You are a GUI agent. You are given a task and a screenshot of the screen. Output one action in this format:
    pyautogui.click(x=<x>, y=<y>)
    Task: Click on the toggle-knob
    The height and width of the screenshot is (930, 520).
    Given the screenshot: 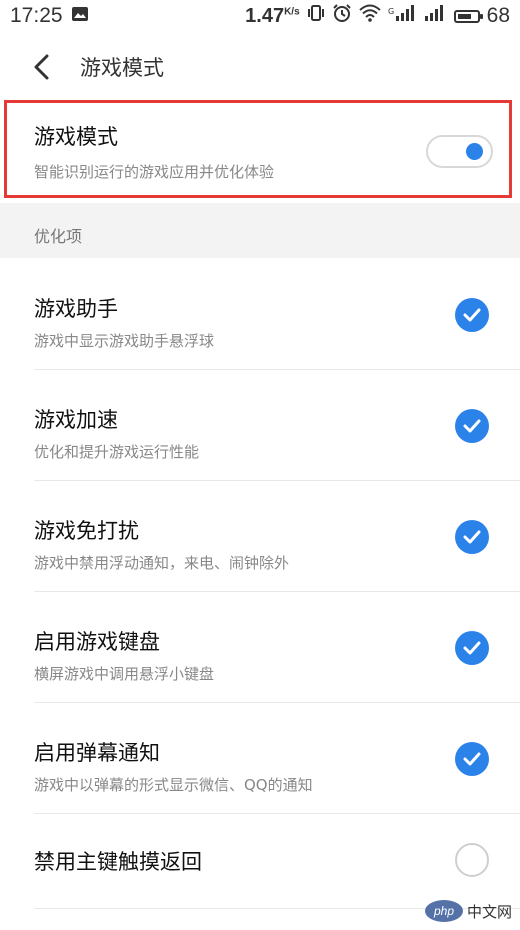 What is the action you would take?
    pyautogui.click(x=474, y=151)
    